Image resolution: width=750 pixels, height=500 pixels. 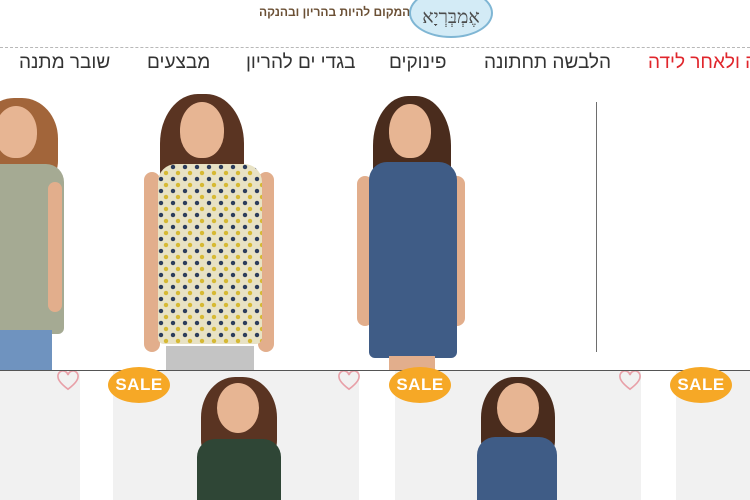 I want to click on header-divider, so click(x=375, y=47).